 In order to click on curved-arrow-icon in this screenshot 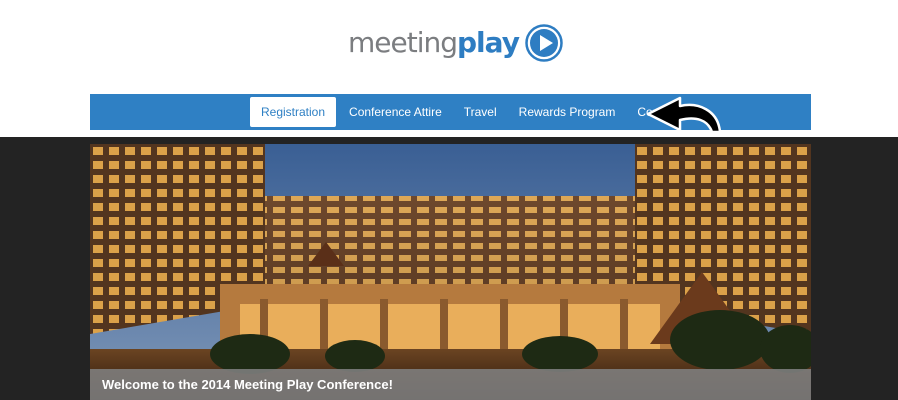, I will do `click(684, 115)`.